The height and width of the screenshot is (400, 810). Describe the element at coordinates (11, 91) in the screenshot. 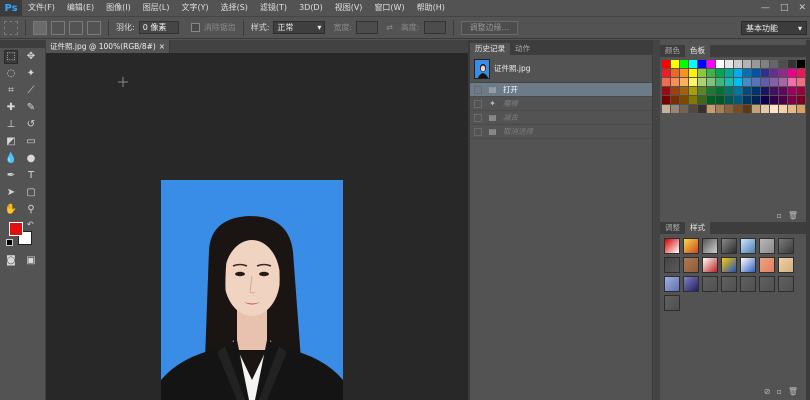

I see `crop-icon: ⌗` at that location.